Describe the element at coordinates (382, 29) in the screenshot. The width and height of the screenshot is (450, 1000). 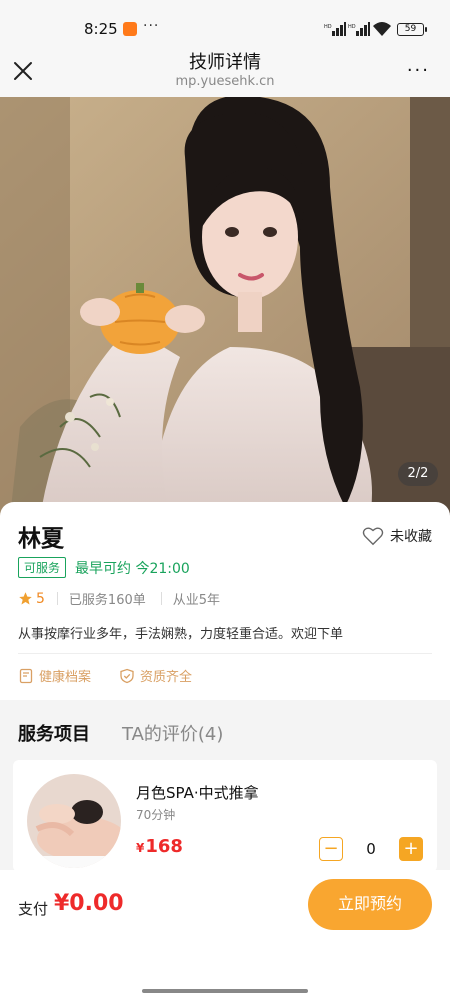
I see `wifi-icon` at that location.